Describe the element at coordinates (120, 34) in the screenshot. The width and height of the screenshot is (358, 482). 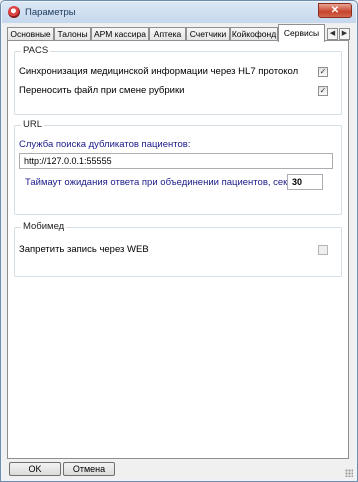
I see `tab-cashier: АРМ кассира` at that location.